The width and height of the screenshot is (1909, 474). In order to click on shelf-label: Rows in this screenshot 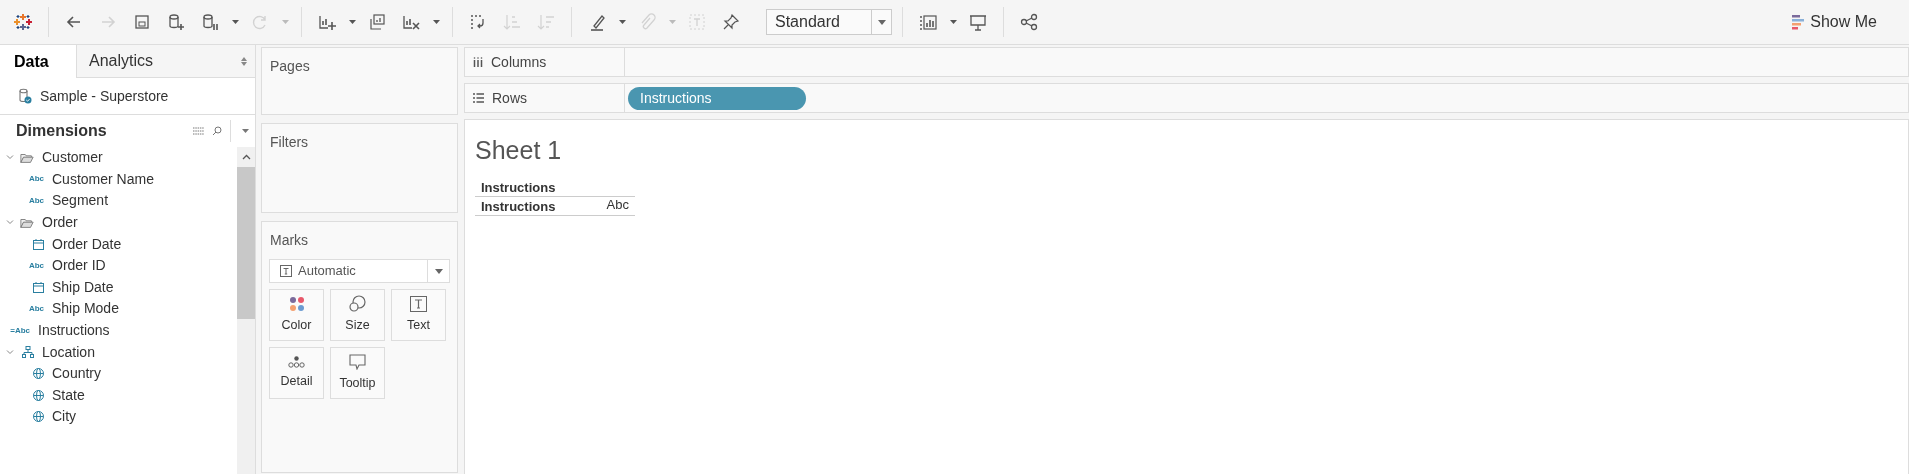, I will do `click(509, 98)`.